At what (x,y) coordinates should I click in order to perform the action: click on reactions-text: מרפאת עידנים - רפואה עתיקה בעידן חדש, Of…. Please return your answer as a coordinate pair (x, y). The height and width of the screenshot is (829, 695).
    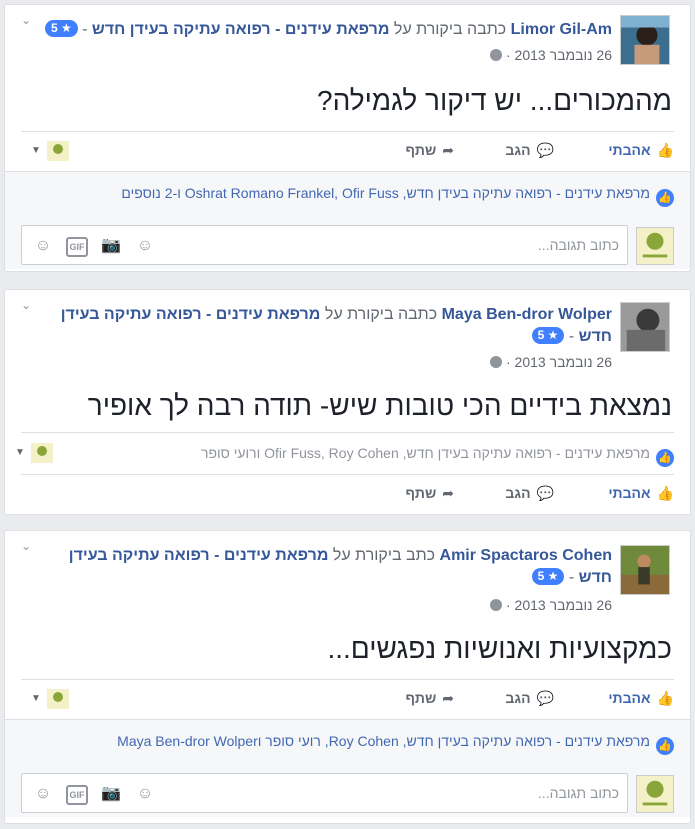
    Looking at the image, I should click on (425, 453).